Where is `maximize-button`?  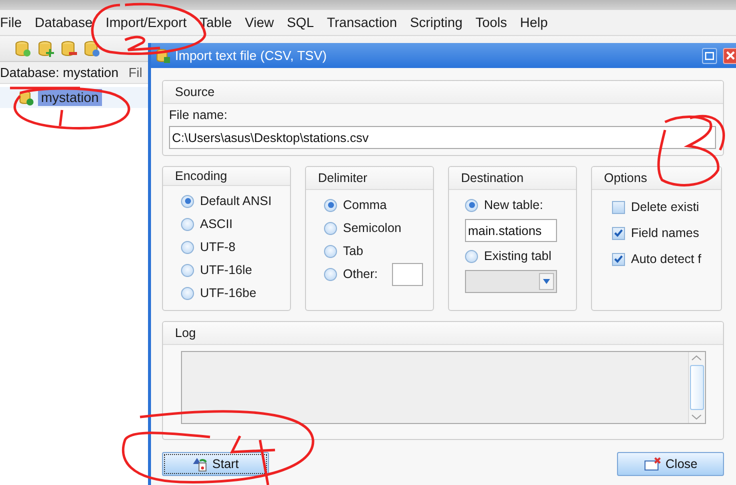
maximize-button is located at coordinates (709, 56).